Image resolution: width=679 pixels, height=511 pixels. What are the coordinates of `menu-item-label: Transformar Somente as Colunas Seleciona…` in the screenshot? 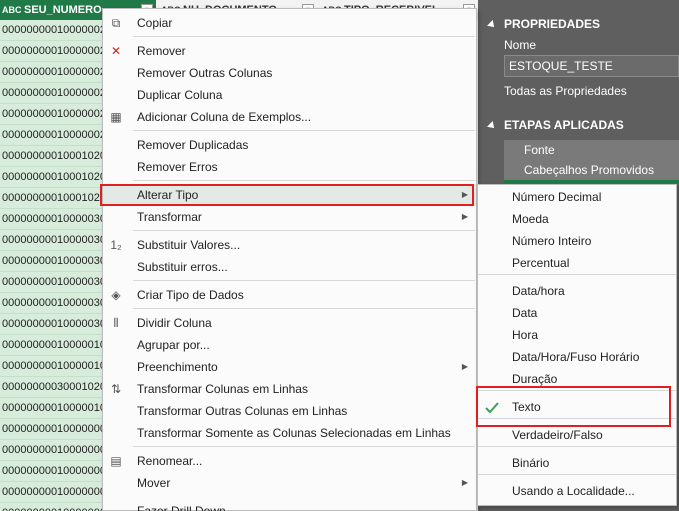 It's located at (294, 433).